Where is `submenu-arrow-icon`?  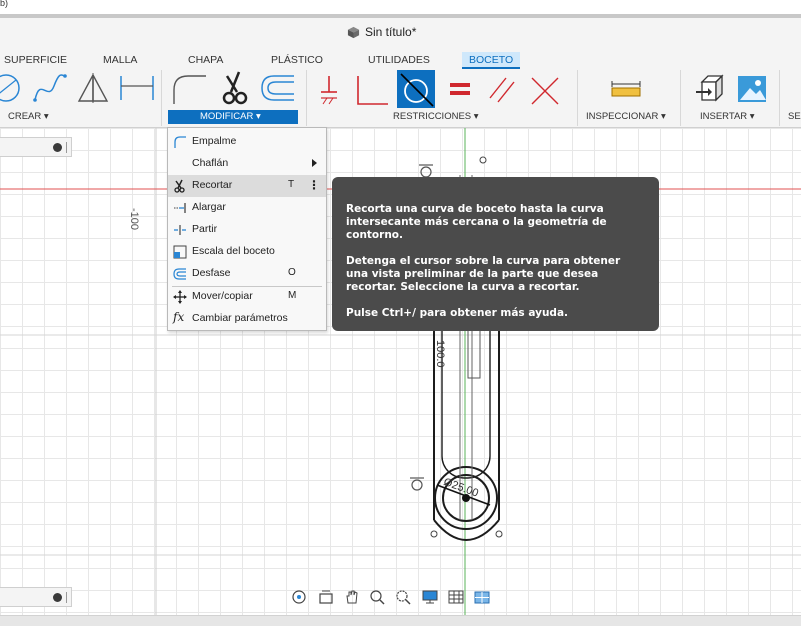
submenu-arrow-icon is located at coordinates (314, 163).